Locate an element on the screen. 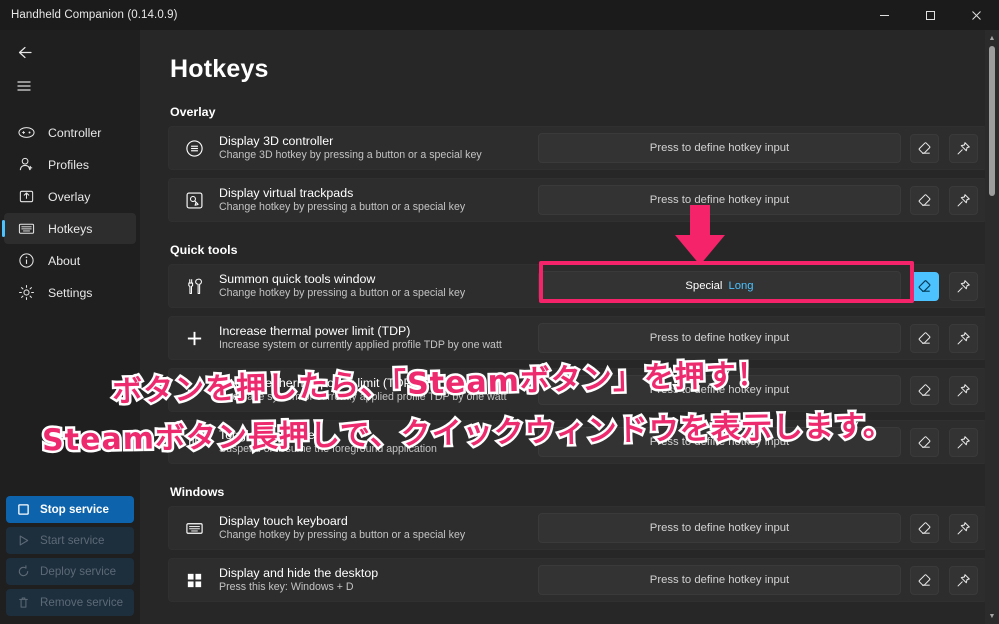 The height and width of the screenshot is (624, 999). remove-service-button: Remove service is located at coordinates (70, 602).